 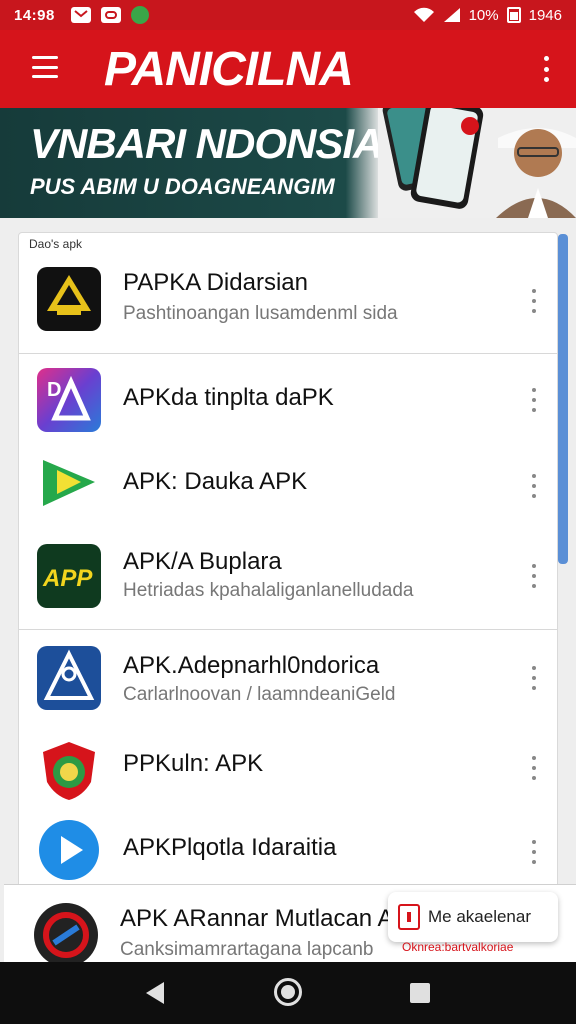 I want to click on item-subtitle: Hetriadas kpahalaliganlanelludada, so click(x=268, y=590).